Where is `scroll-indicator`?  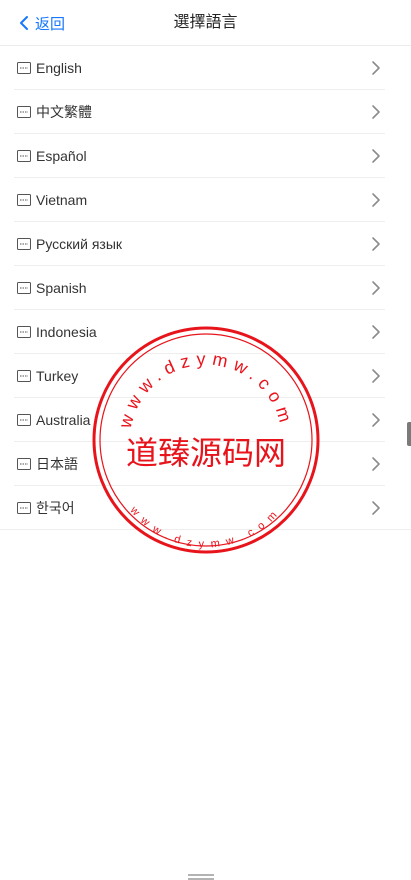
scroll-indicator is located at coordinates (409, 434).